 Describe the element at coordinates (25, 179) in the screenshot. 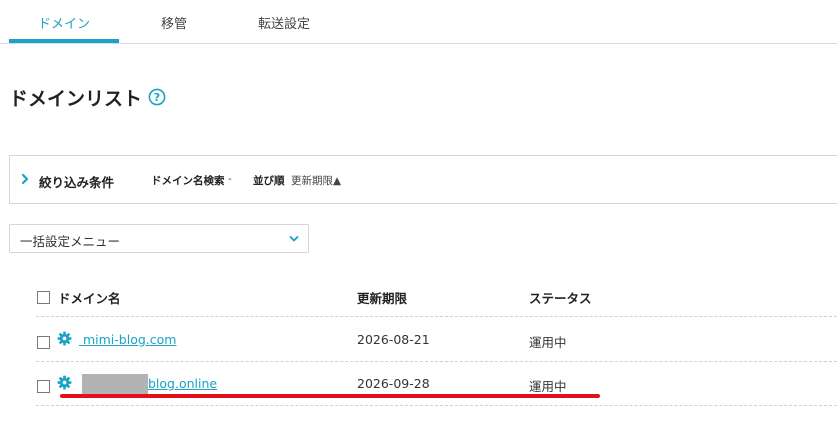

I see `chevron-right-icon` at that location.